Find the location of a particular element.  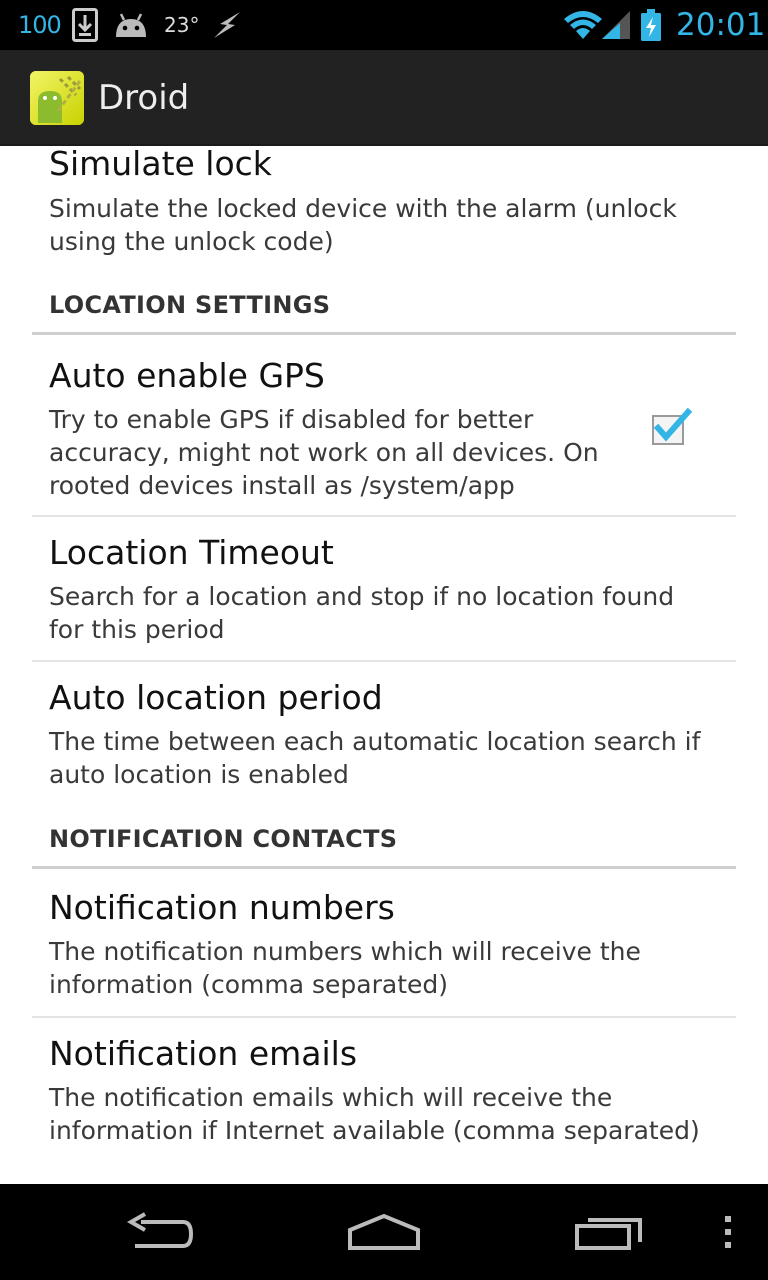

pref-title: Simulate lock is located at coordinates (160, 164).